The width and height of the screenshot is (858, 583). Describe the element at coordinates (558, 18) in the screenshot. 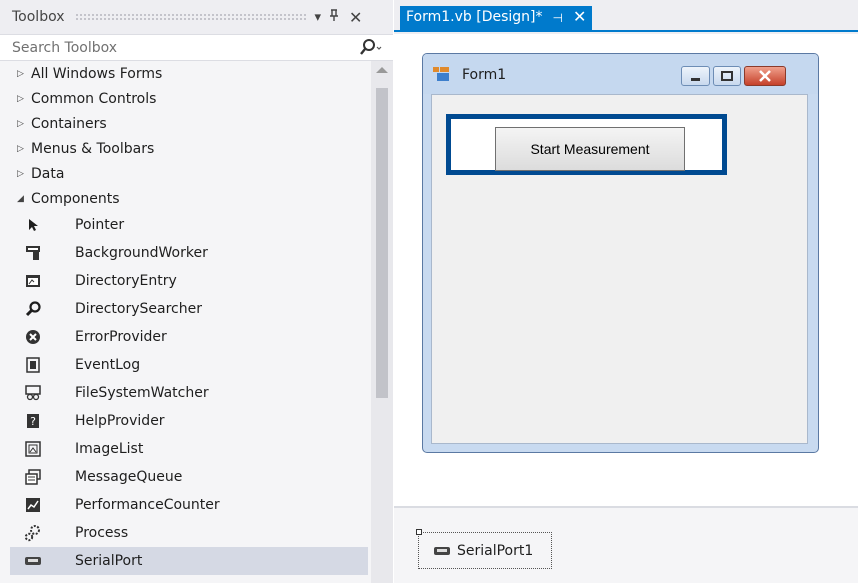

I see `pin-icon: ⊣` at that location.